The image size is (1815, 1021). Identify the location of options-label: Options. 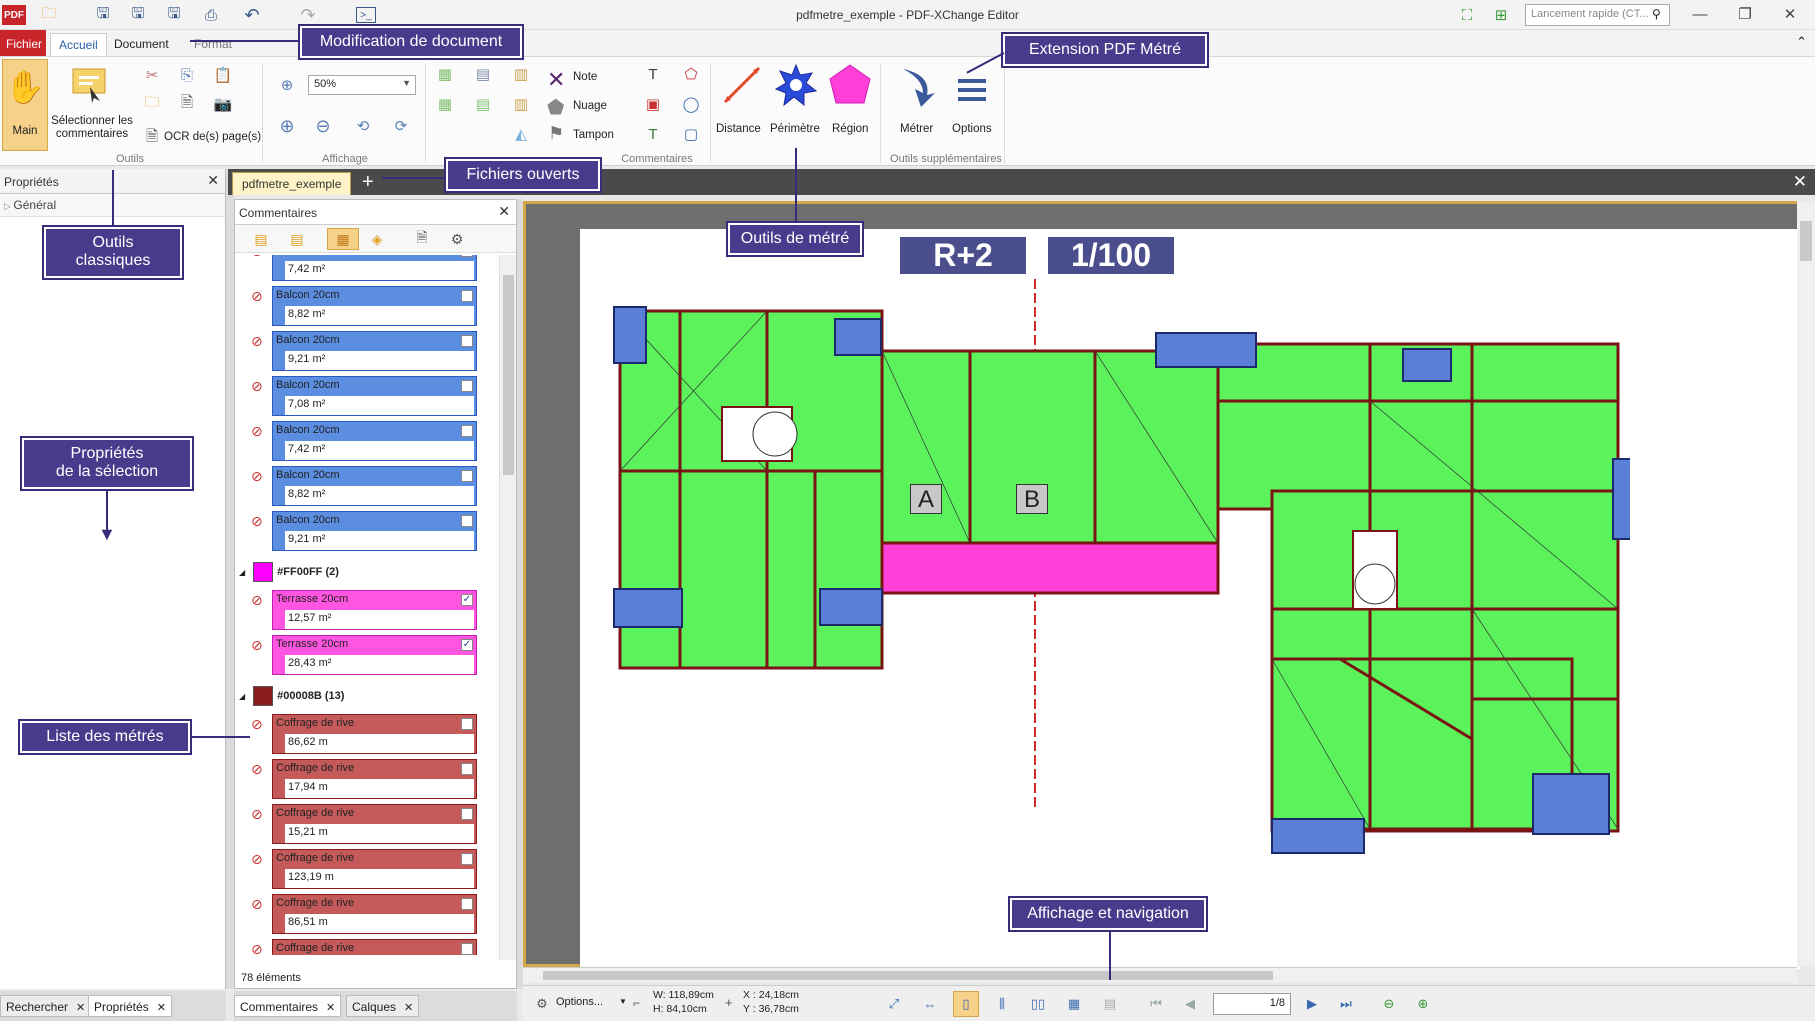
(972, 129).